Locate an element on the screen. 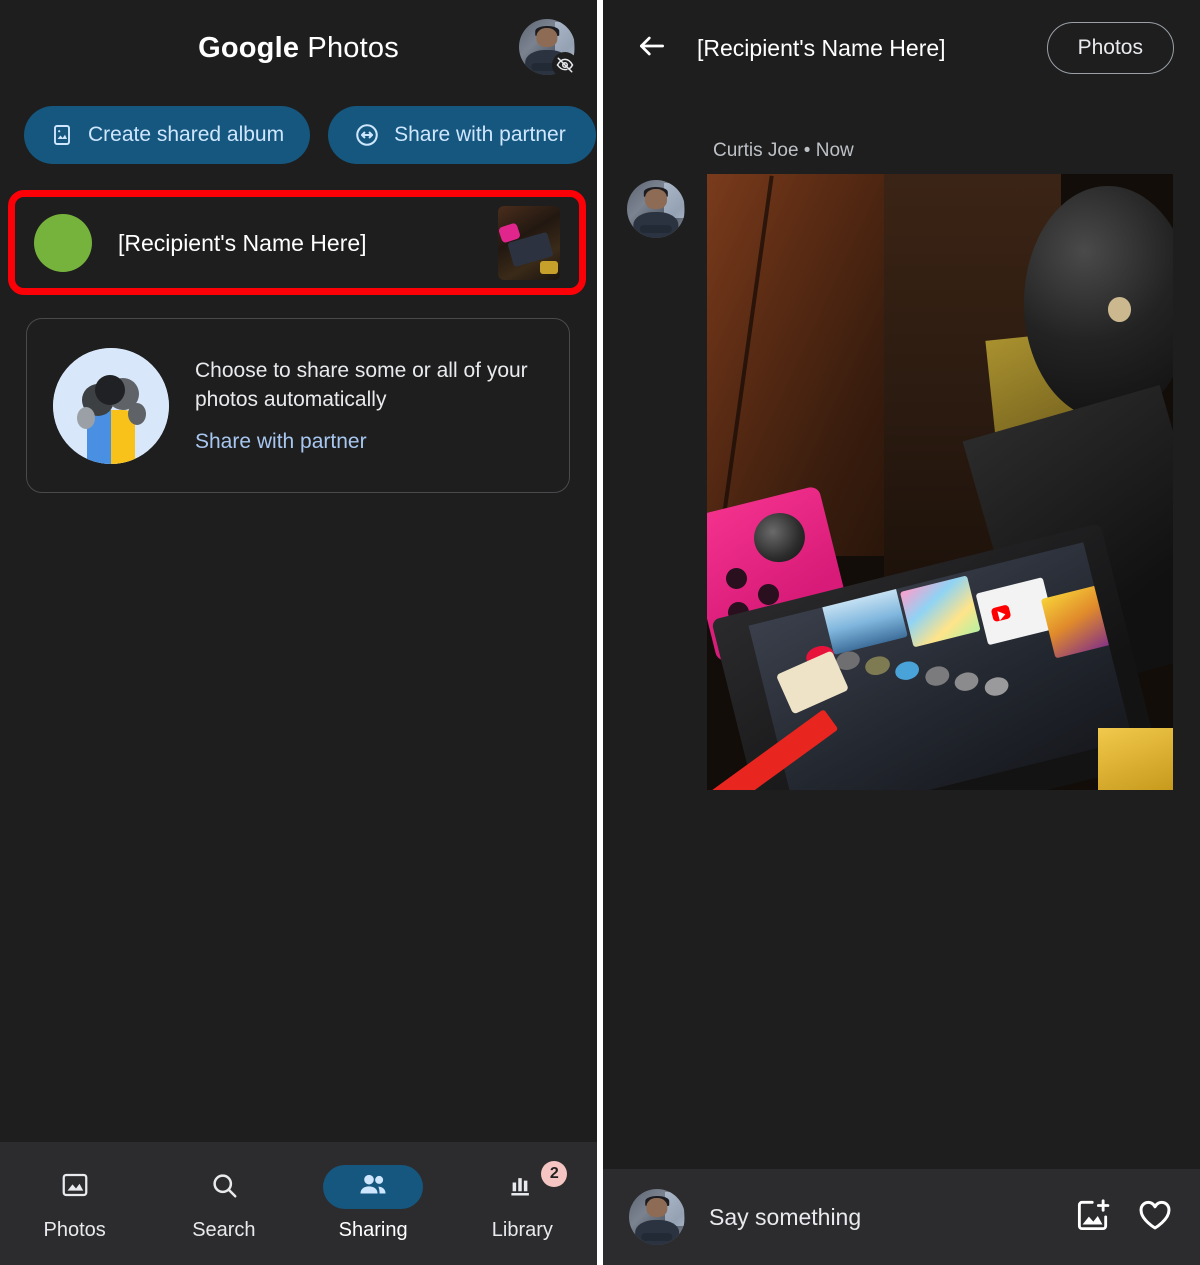 The image size is (1200, 1265). library-badge: 2 is located at coordinates (554, 1174).